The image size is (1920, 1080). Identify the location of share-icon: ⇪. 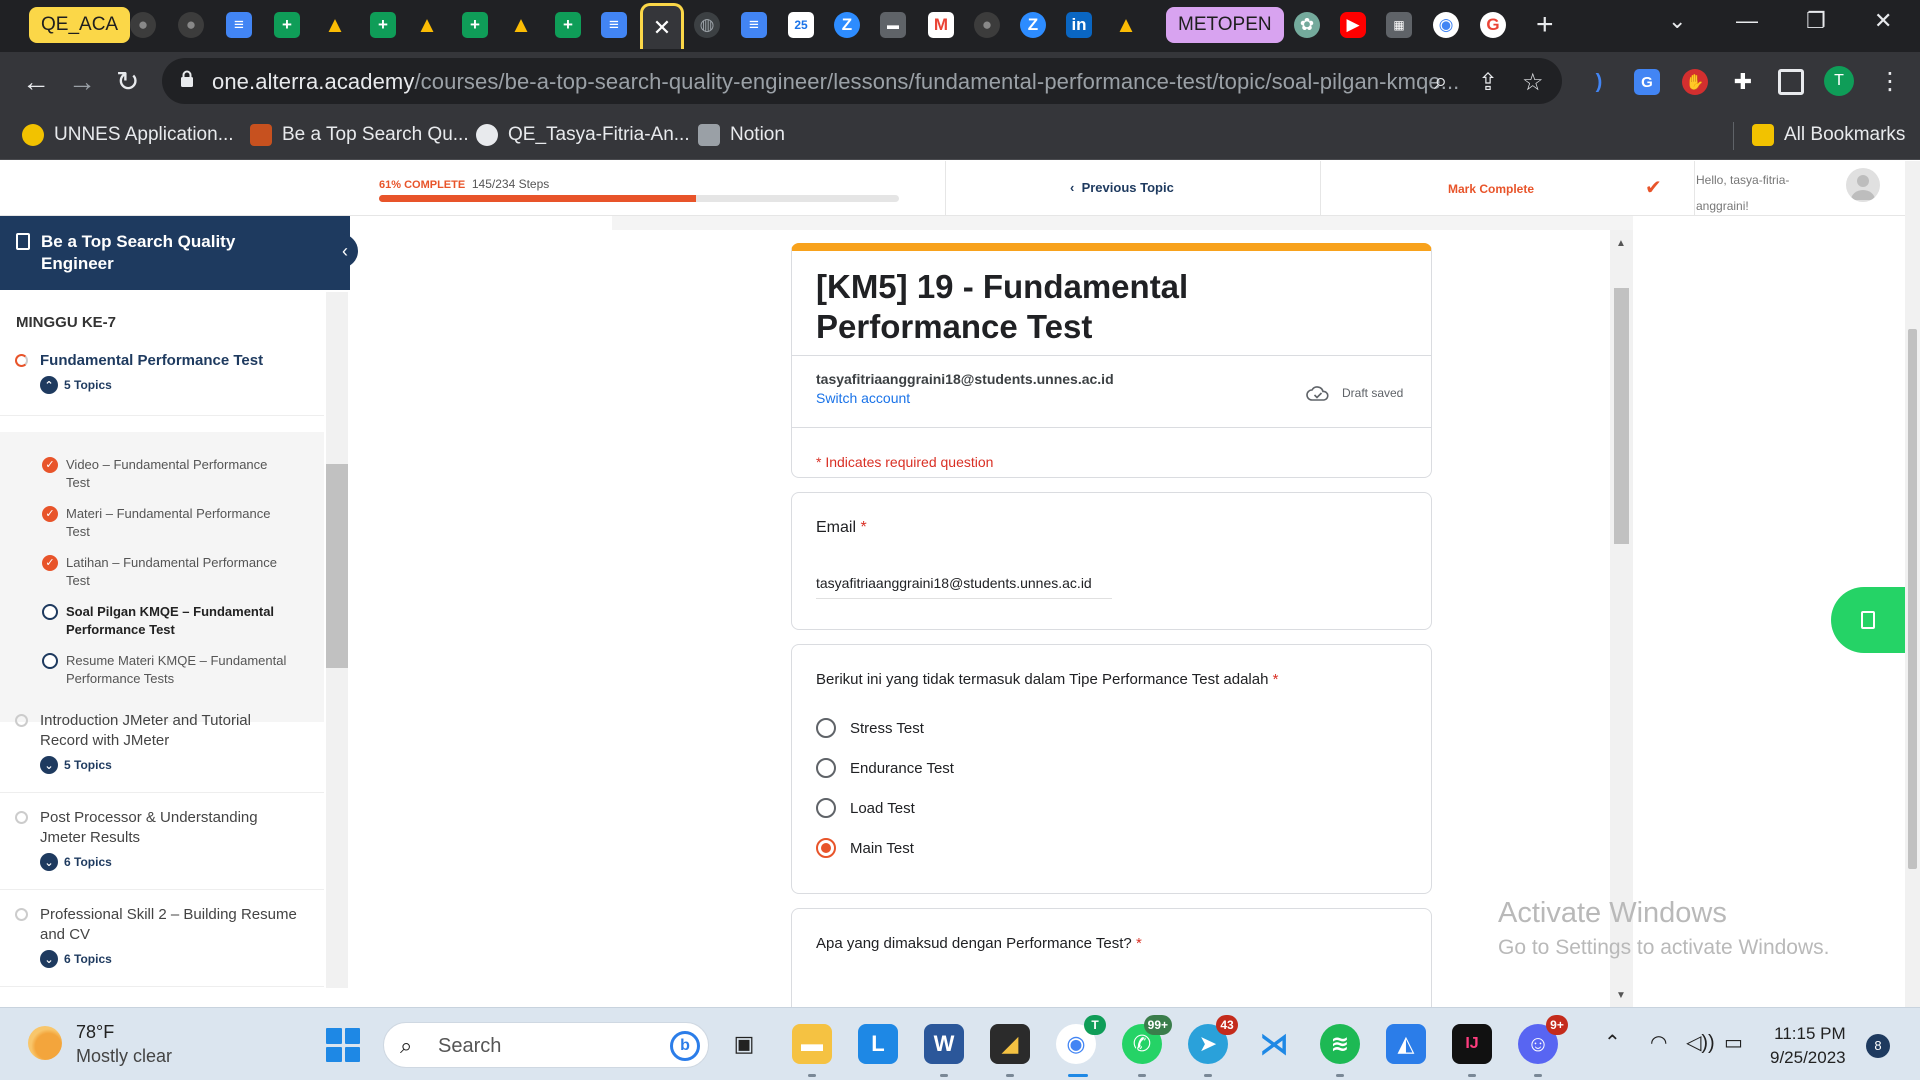
(1488, 82).